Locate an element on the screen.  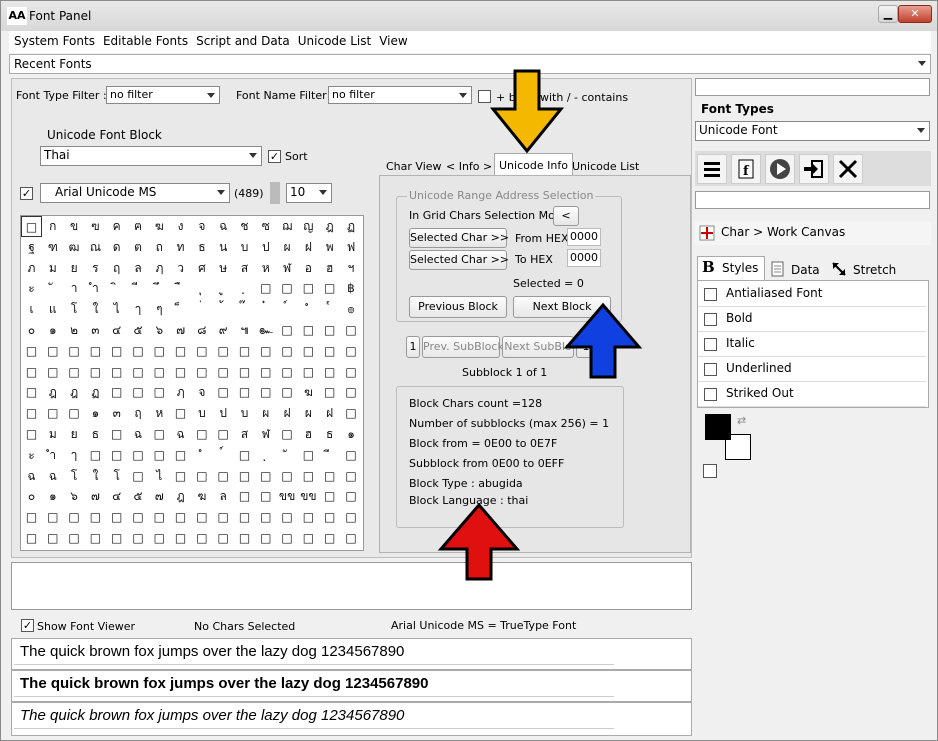
striked-out-checkbox is located at coordinates (710, 394).